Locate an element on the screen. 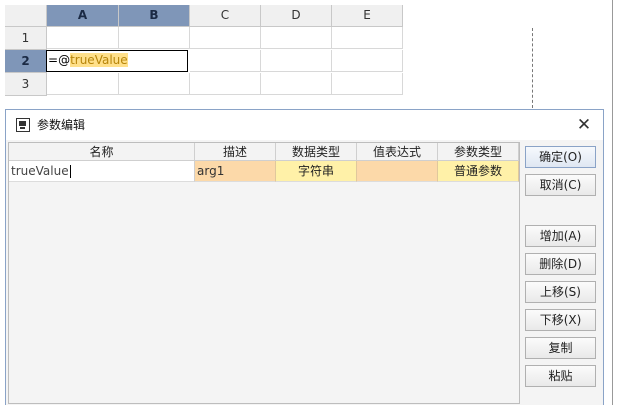 The height and width of the screenshot is (405, 617). row-description-cell: arg1 is located at coordinates (235, 171).